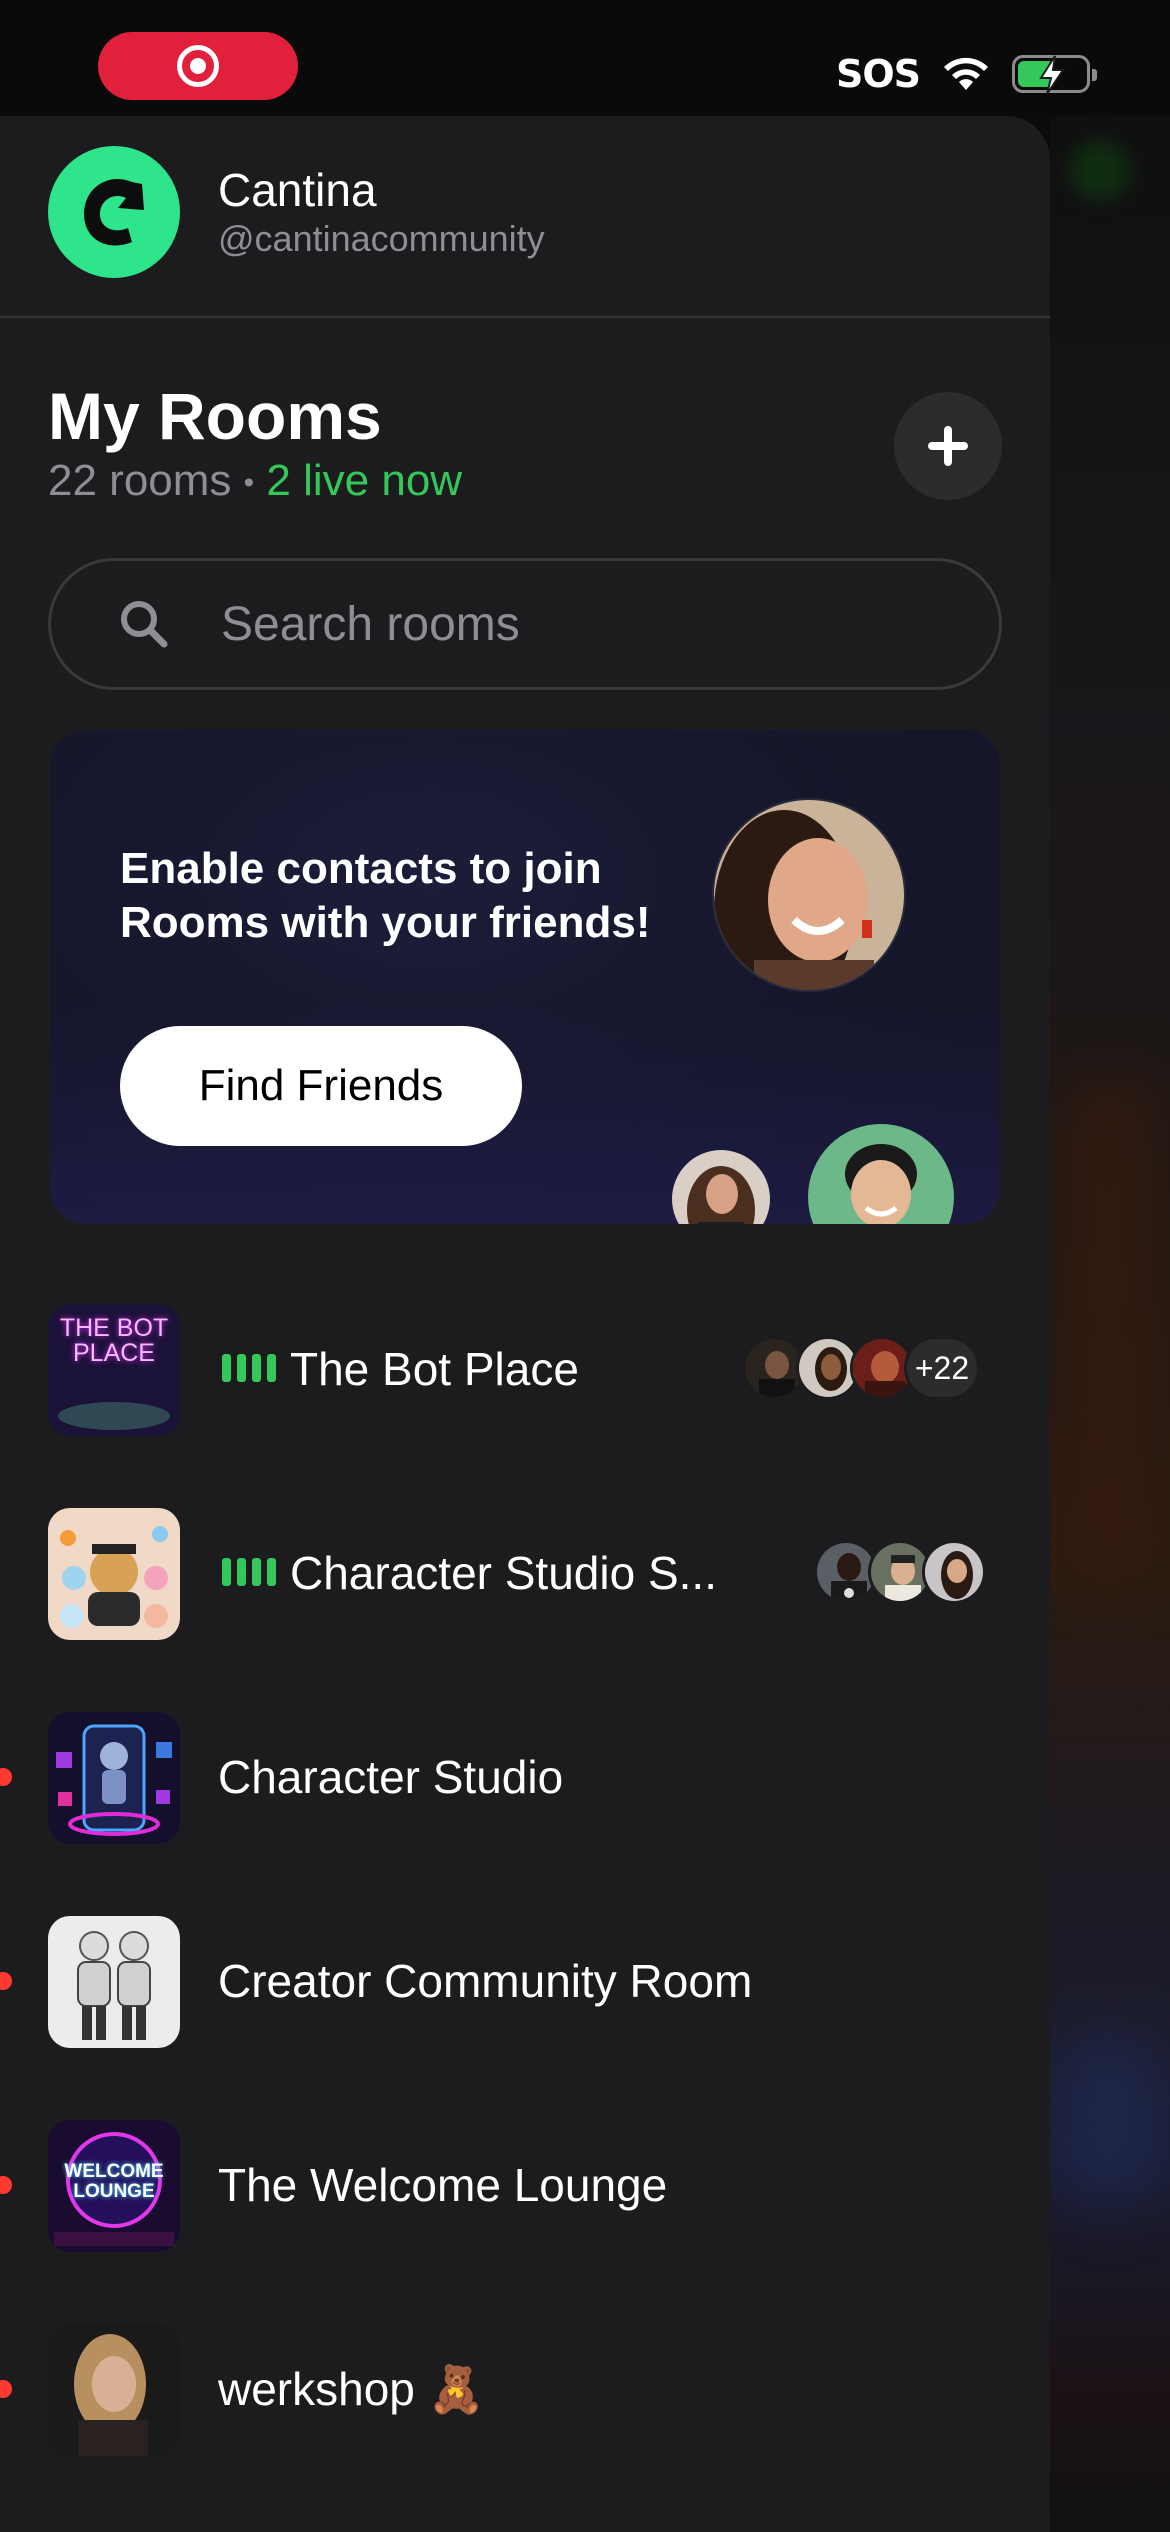 Image resolution: width=1170 pixels, height=2532 pixels. Describe the element at coordinates (1054, 75) in the screenshot. I see `battery-icon` at that location.